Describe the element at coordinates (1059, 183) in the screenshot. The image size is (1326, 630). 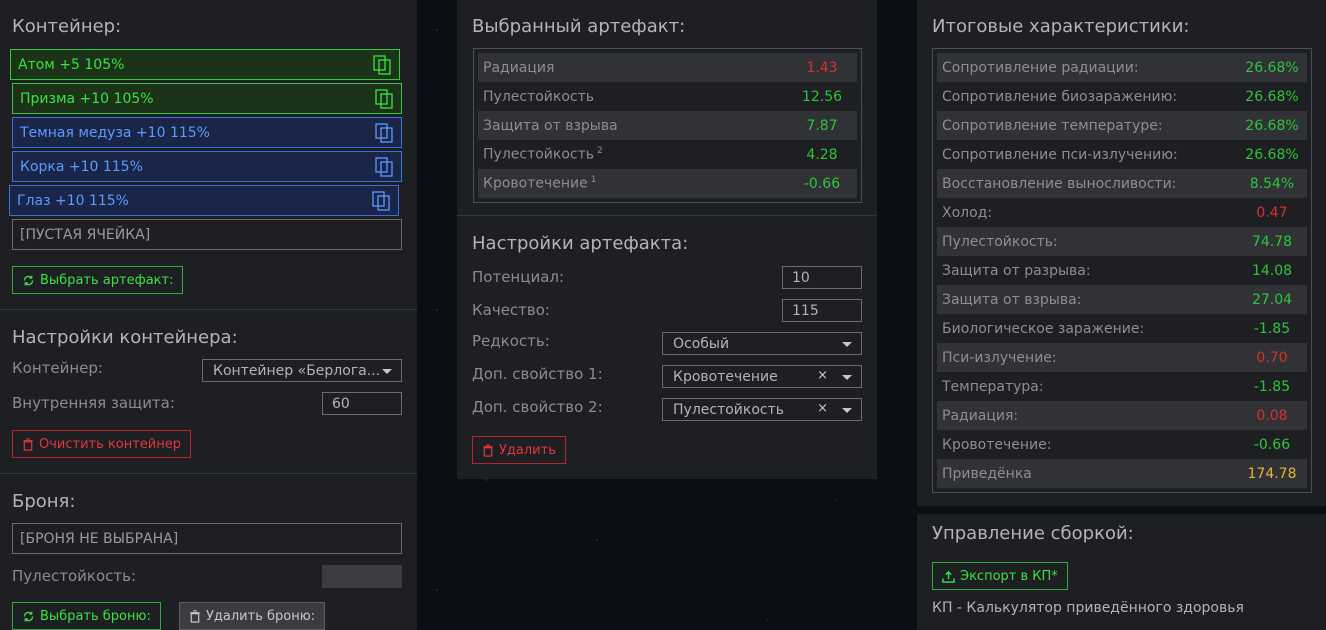
I see `stat-name-text: Восстановление выносливости:` at that location.